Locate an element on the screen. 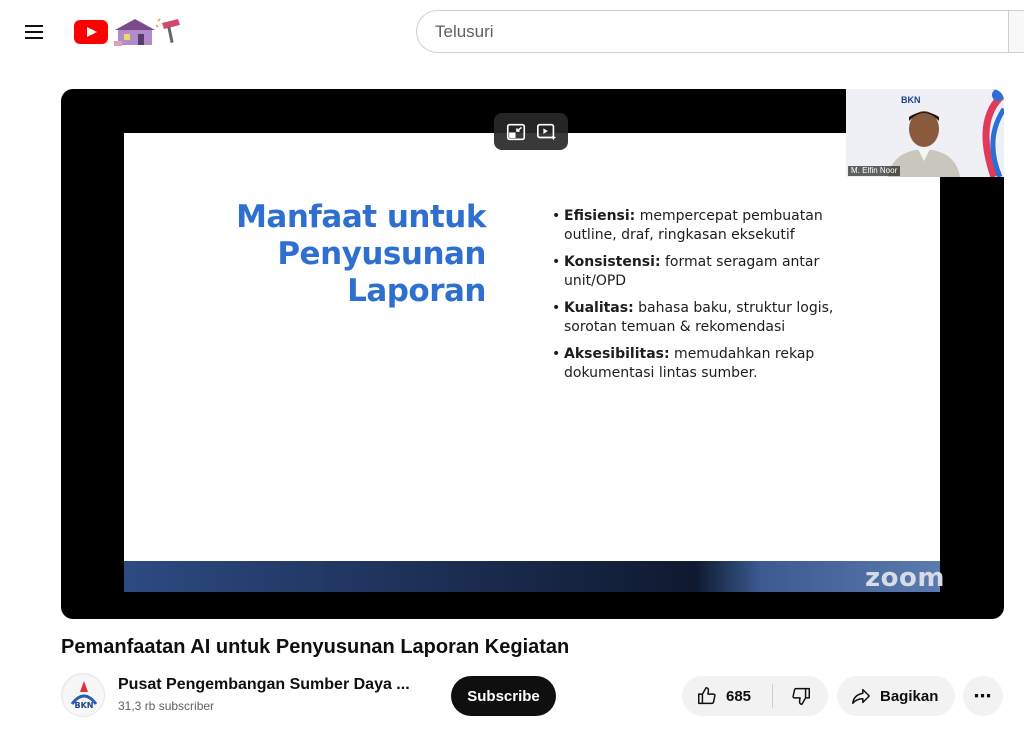 The height and width of the screenshot is (729, 1024). share-label: Bagikan is located at coordinates (909, 696).